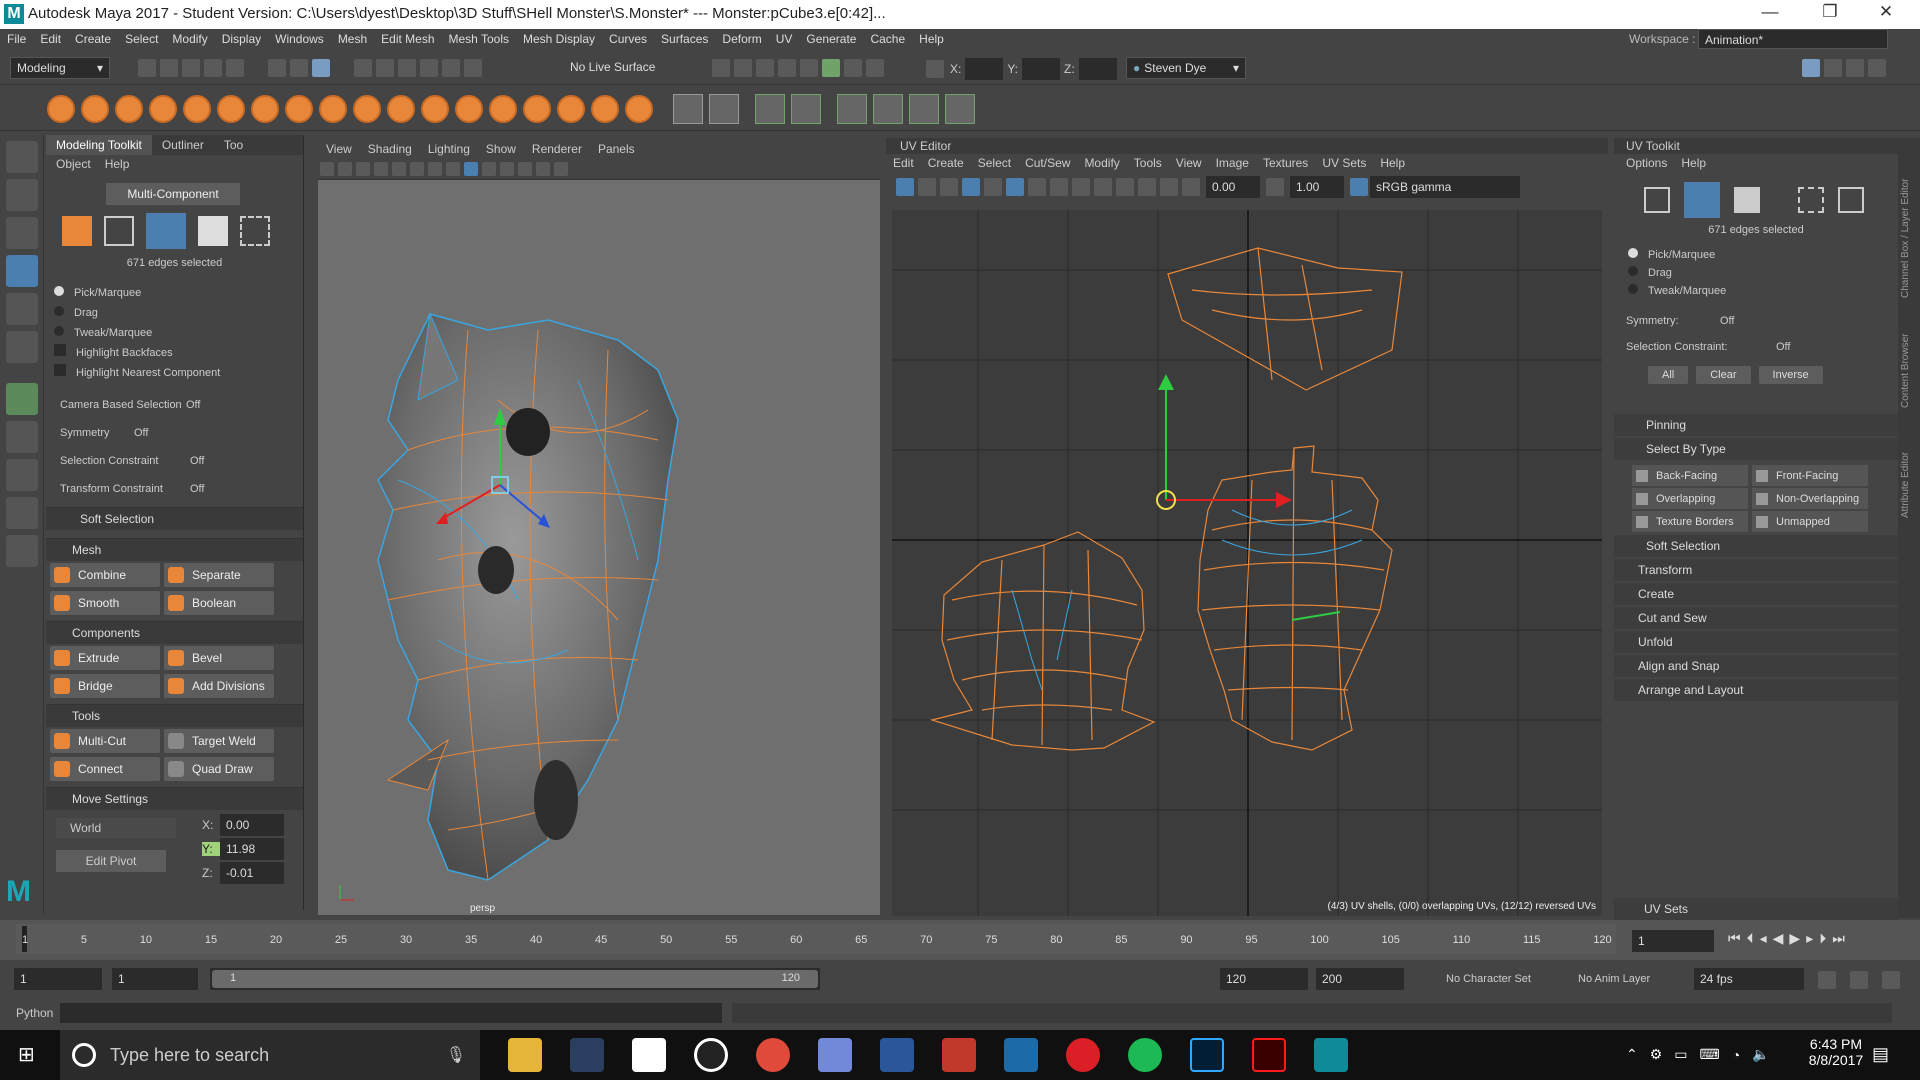 This screenshot has height=1080, width=1920. I want to click on uv-menu-tools: Tools, so click(1148, 163).